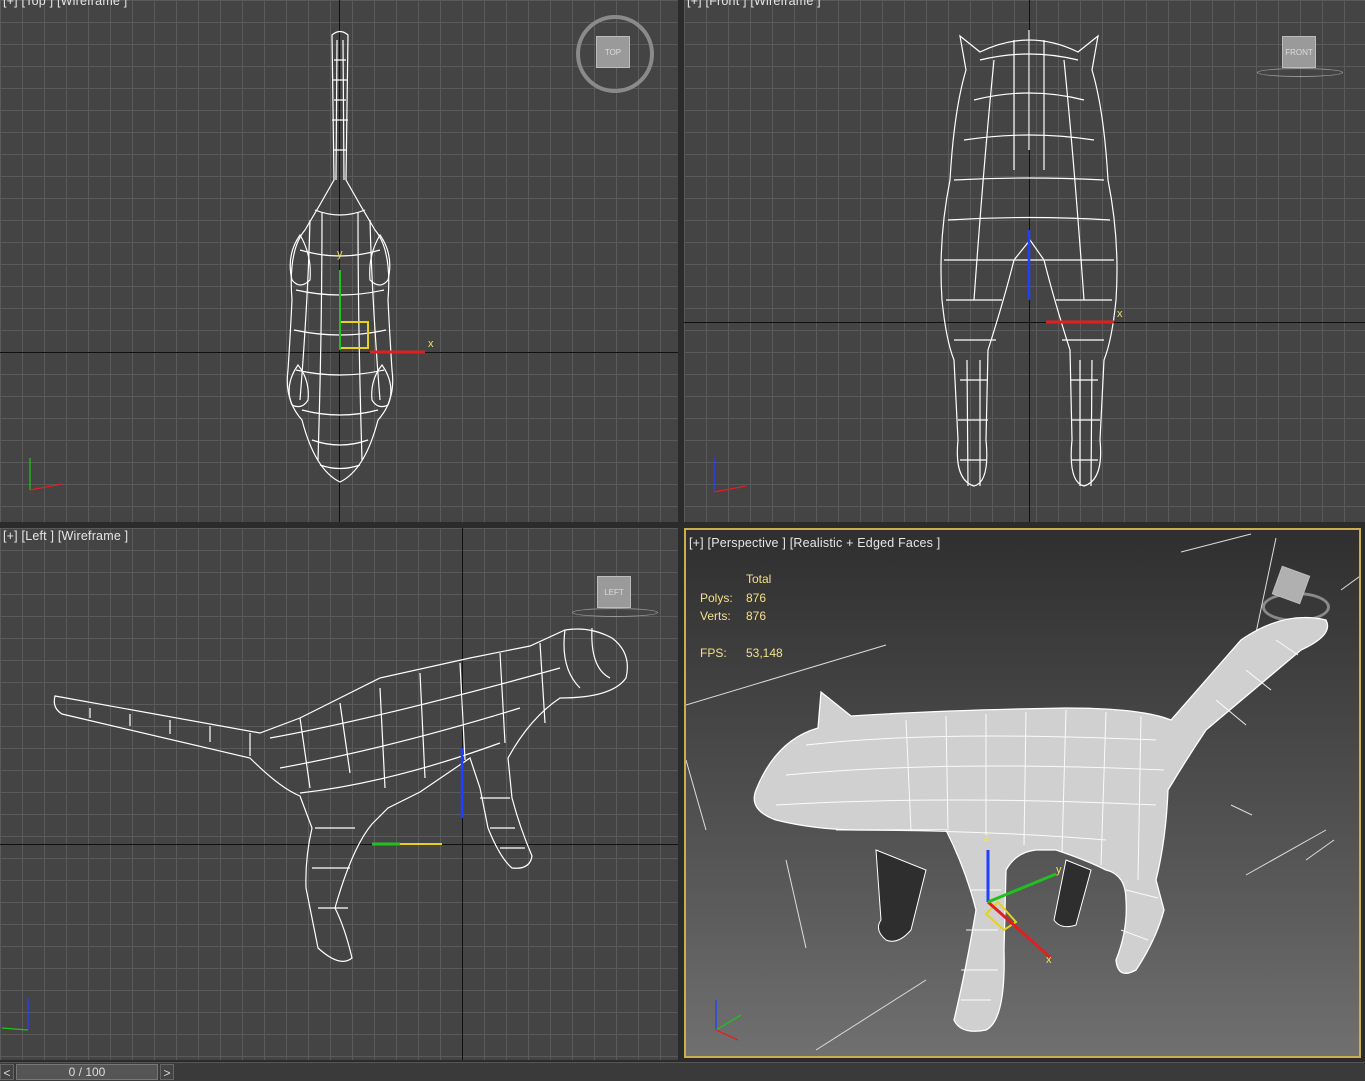  I want to click on viewport-label-top: [+] [Top ] [Wireframe ], so click(65, 4).